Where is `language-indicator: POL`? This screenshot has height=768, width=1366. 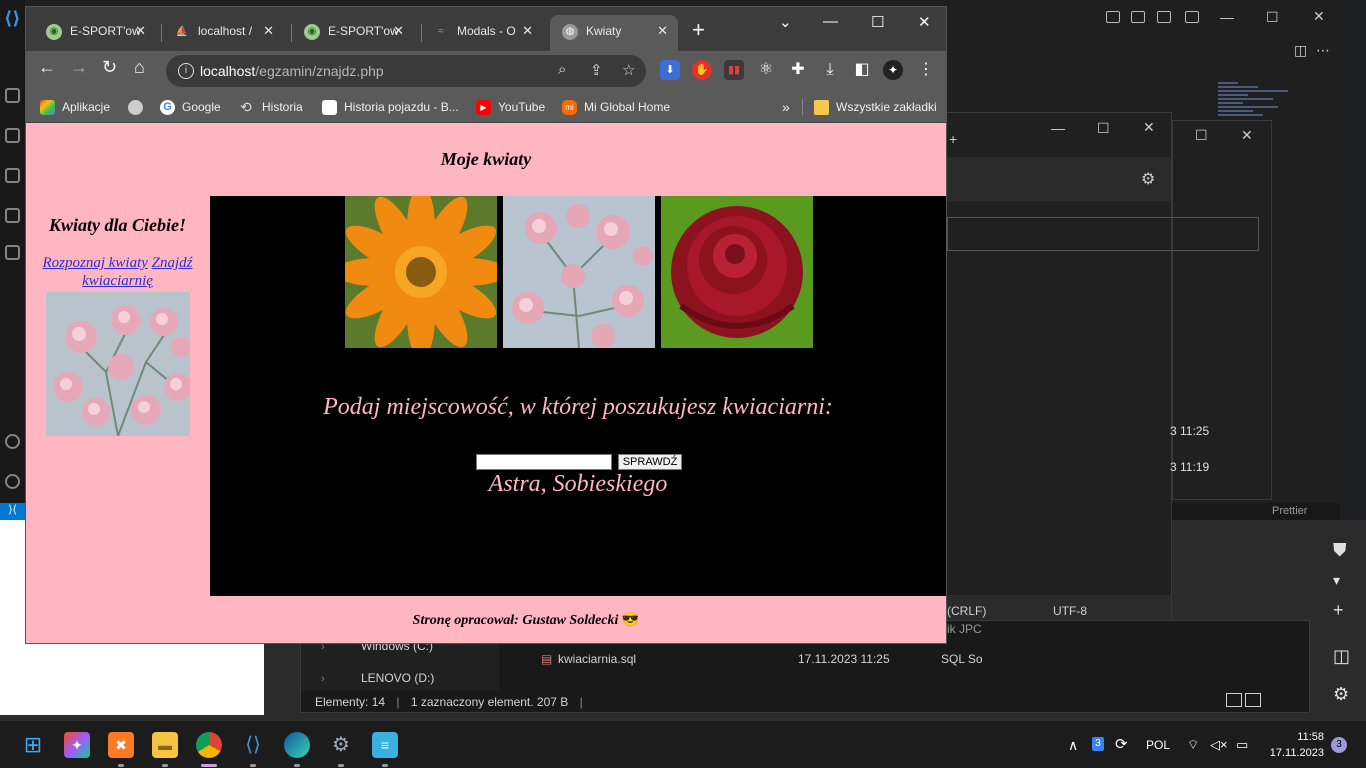 language-indicator: POL is located at coordinates (1158, 744).